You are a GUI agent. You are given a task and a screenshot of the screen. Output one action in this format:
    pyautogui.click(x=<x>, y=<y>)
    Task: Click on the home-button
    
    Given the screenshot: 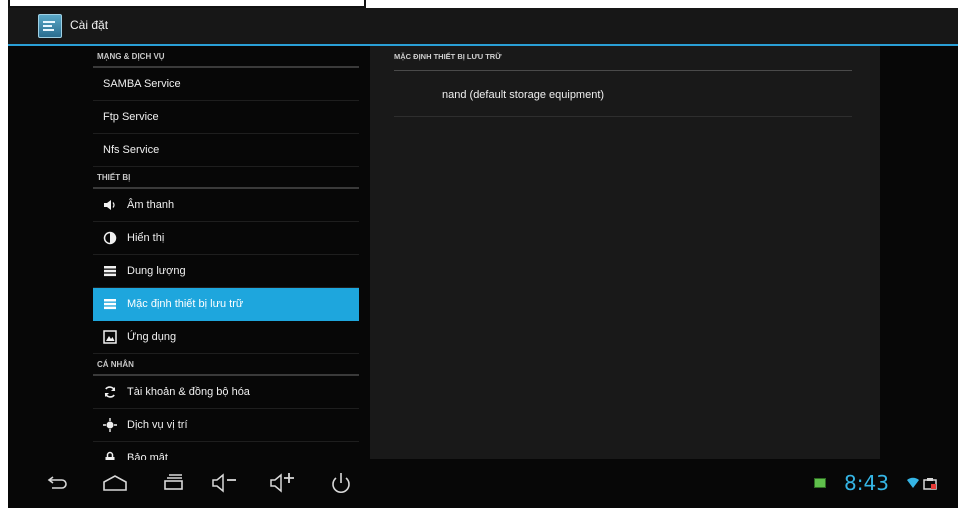 What is the action you would take?
    pyautogui.click(x=115, y=483)
    